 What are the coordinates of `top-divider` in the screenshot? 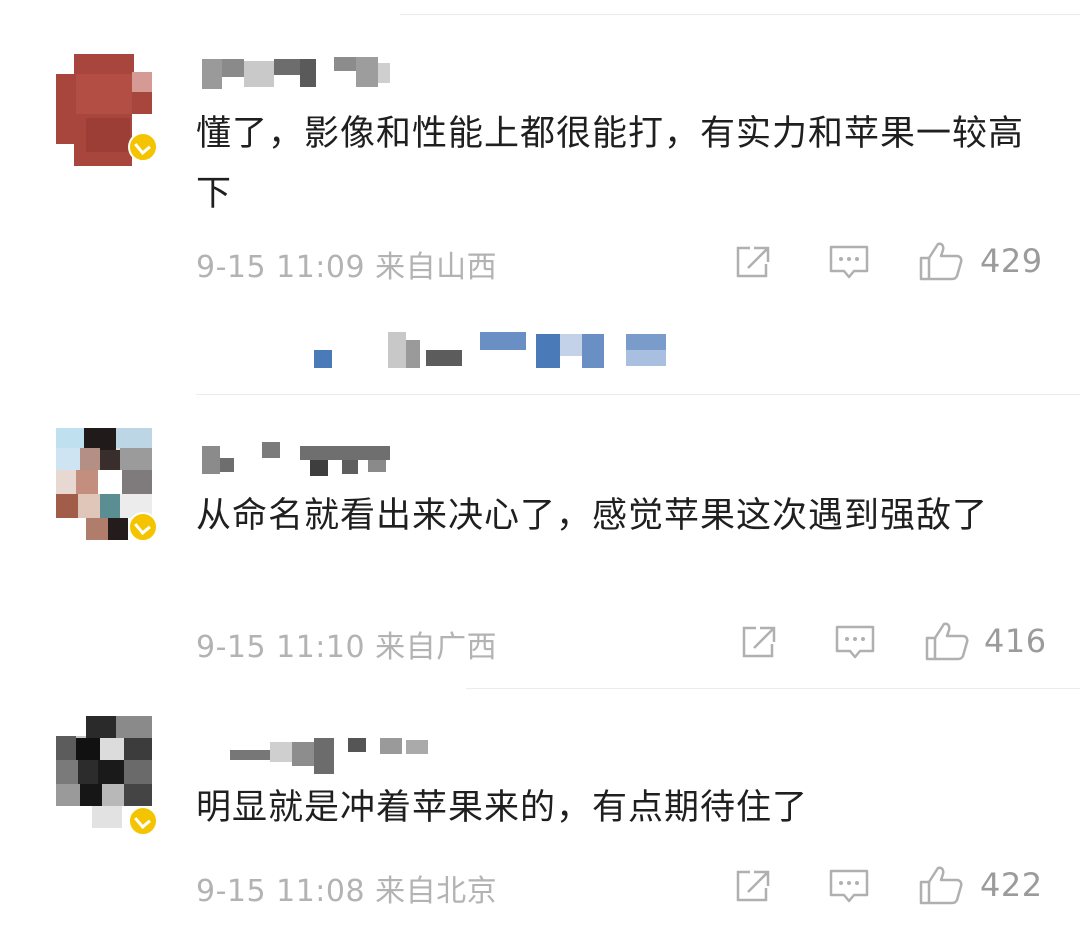 It's located at (740, 14).